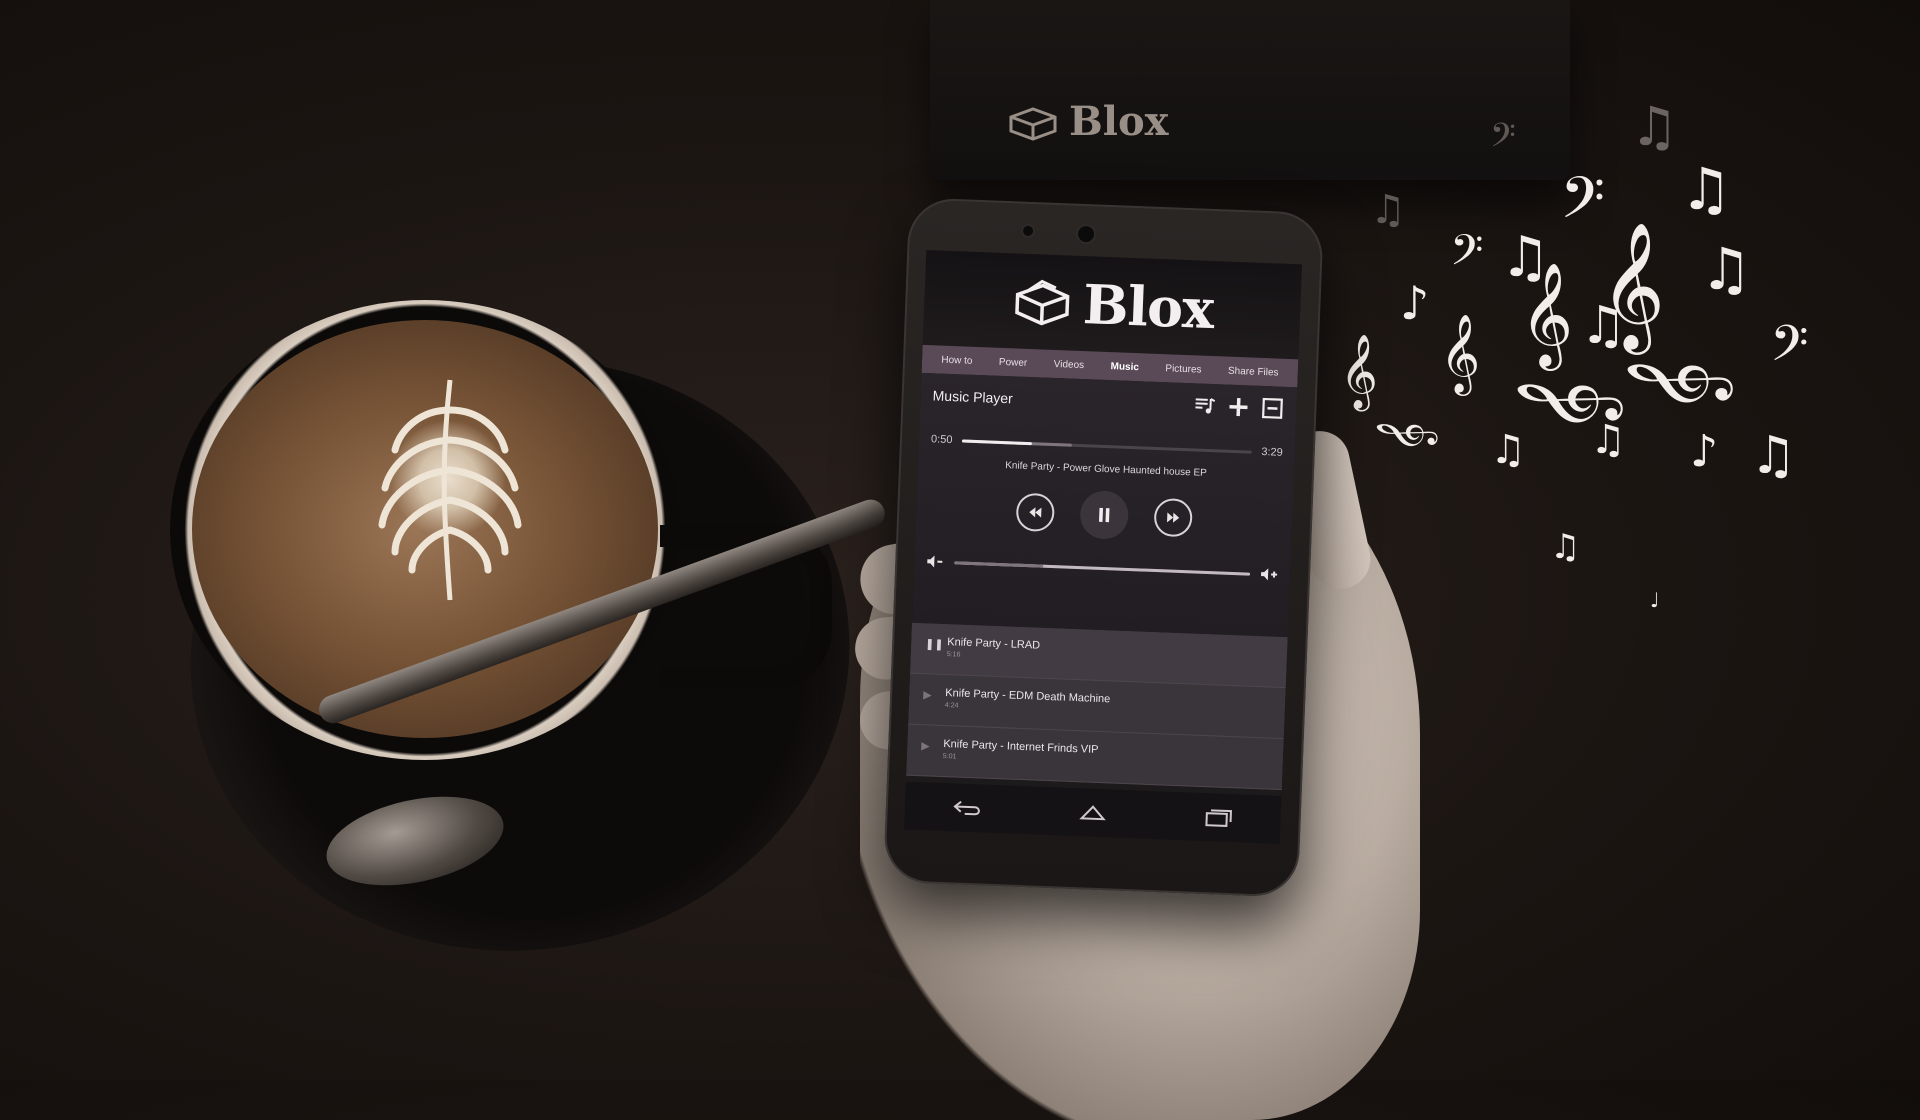  I want to click on box-logo: Blox, so click(1087, 121).